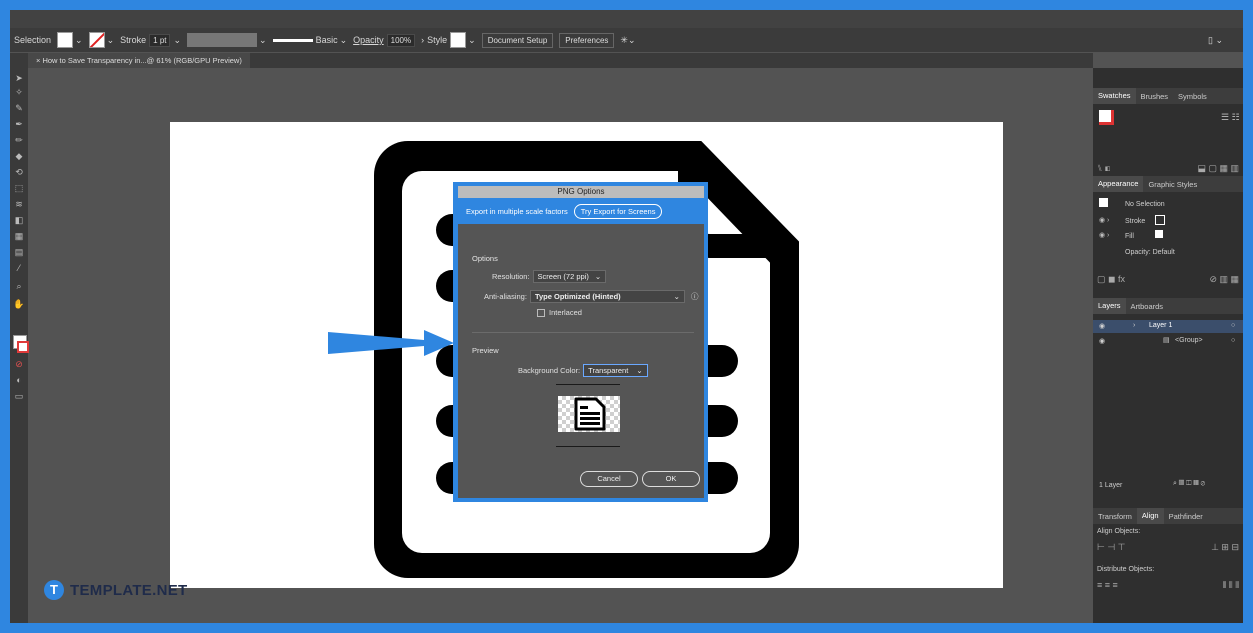 The image size is (1253, 633). What do you see at coordinates (1118, 184) in the screenshot?
I see `tab-appearance: Appearance` at bounding box center [1118, 184].